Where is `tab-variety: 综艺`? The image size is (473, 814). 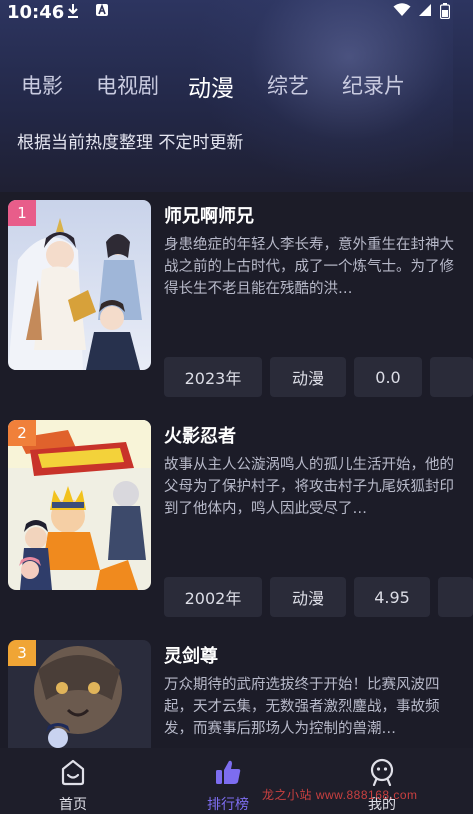
tab-variety: 综艺 is located at coordinates (288, 85).